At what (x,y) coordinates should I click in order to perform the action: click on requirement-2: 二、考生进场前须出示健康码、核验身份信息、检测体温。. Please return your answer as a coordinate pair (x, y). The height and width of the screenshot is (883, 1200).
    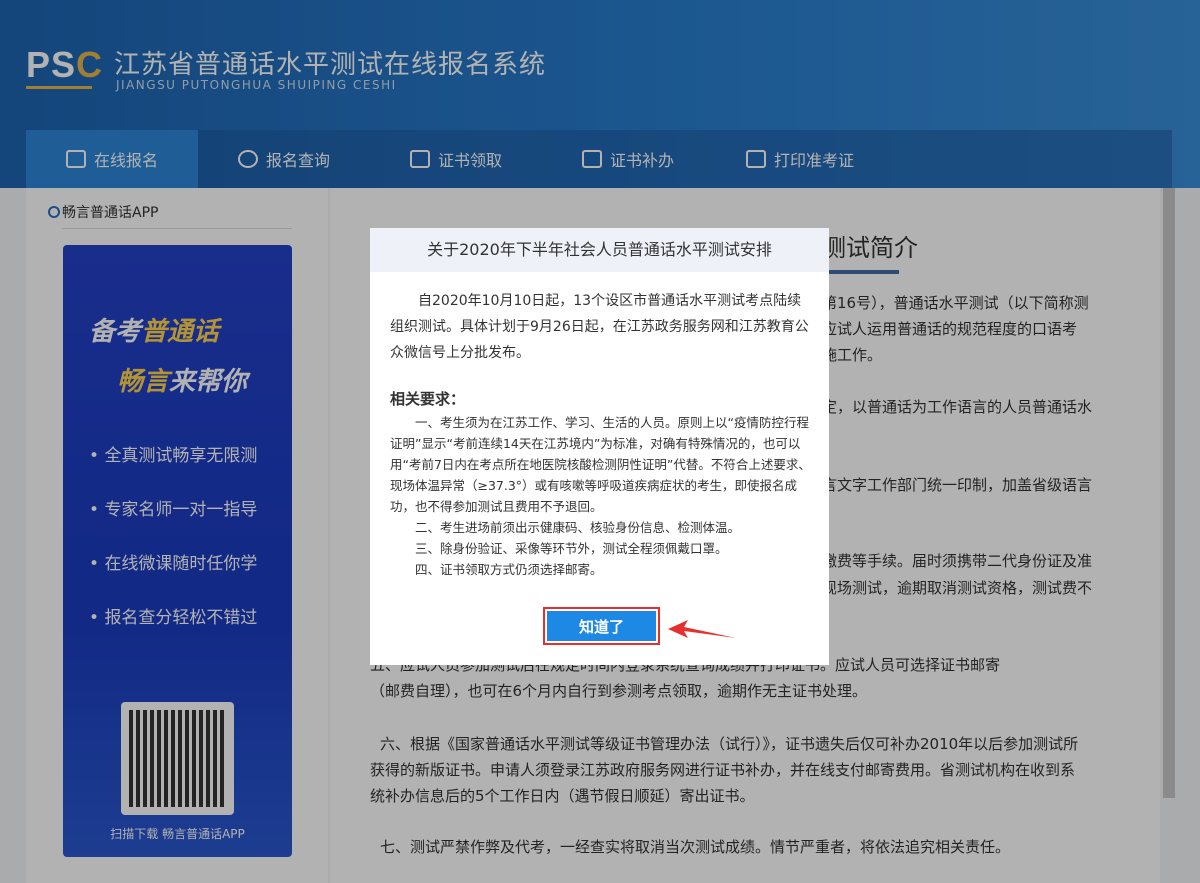
    Looking at the image, I should click on (578, 527).